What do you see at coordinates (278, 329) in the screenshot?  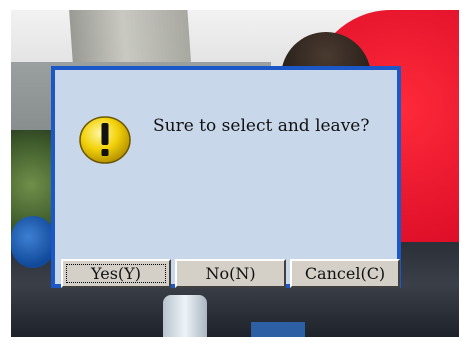 I see `background-shoe` at bounding box center [278, 329].